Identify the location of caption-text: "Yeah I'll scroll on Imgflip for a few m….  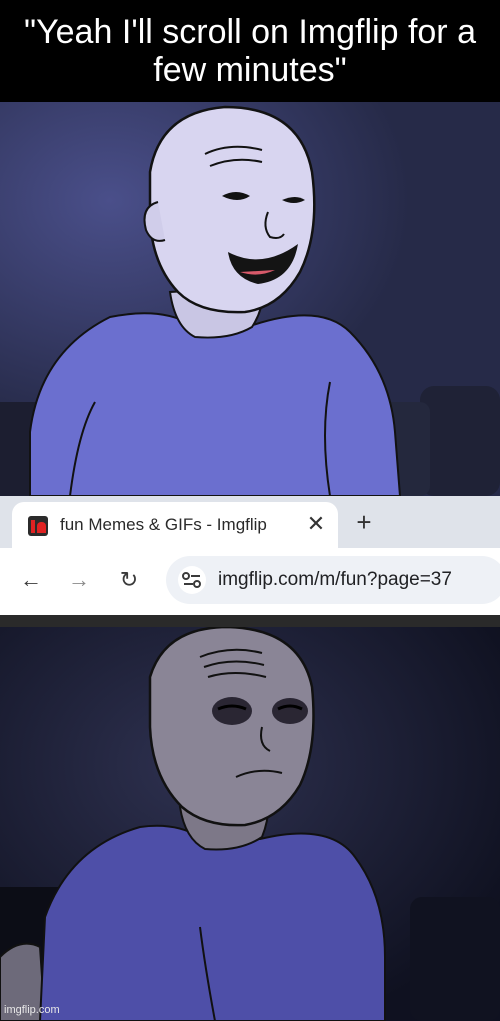
(250, 51).